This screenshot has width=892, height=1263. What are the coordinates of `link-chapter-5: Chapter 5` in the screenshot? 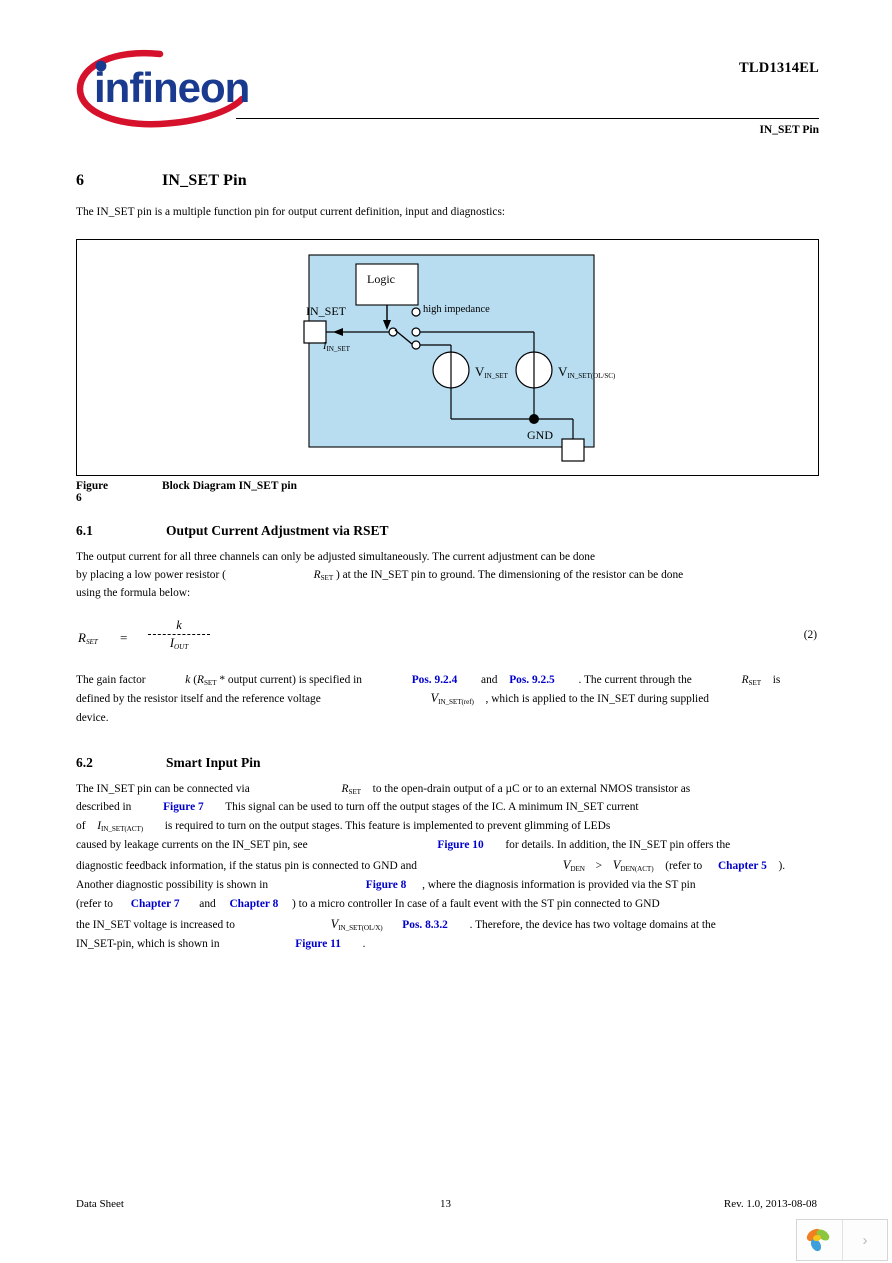 It's located at (742, 866).